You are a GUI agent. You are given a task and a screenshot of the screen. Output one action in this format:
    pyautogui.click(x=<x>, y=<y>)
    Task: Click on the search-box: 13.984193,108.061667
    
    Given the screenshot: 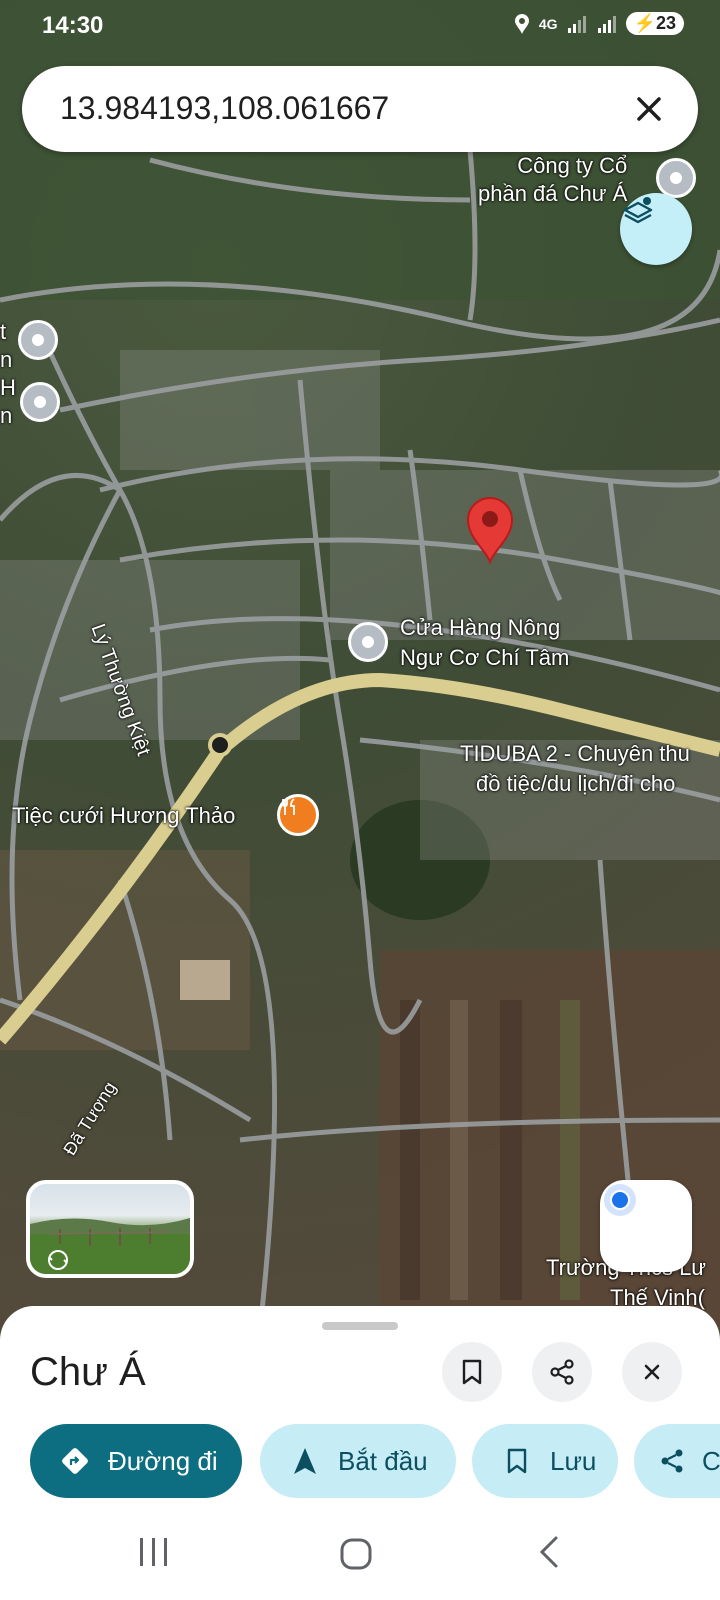 What is the action you would take?
    pyautogui.click(x=360, y=109)
    